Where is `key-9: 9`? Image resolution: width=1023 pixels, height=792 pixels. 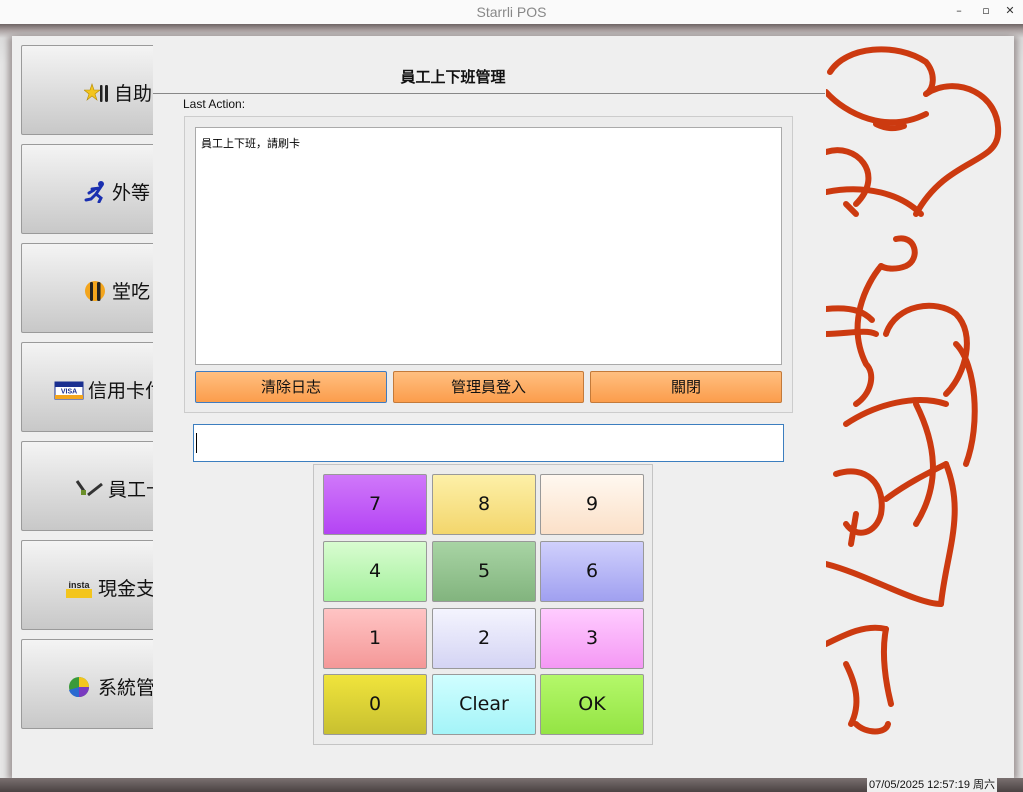 key-9: 9 is located at coordinates (592, 504).